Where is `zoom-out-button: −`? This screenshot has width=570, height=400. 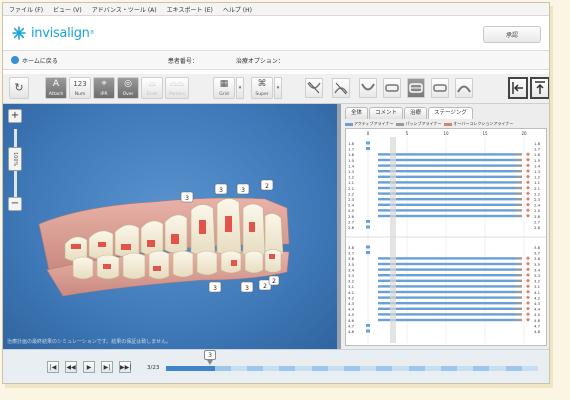
zoom-out-button: − is located at coordinates (15, 204).